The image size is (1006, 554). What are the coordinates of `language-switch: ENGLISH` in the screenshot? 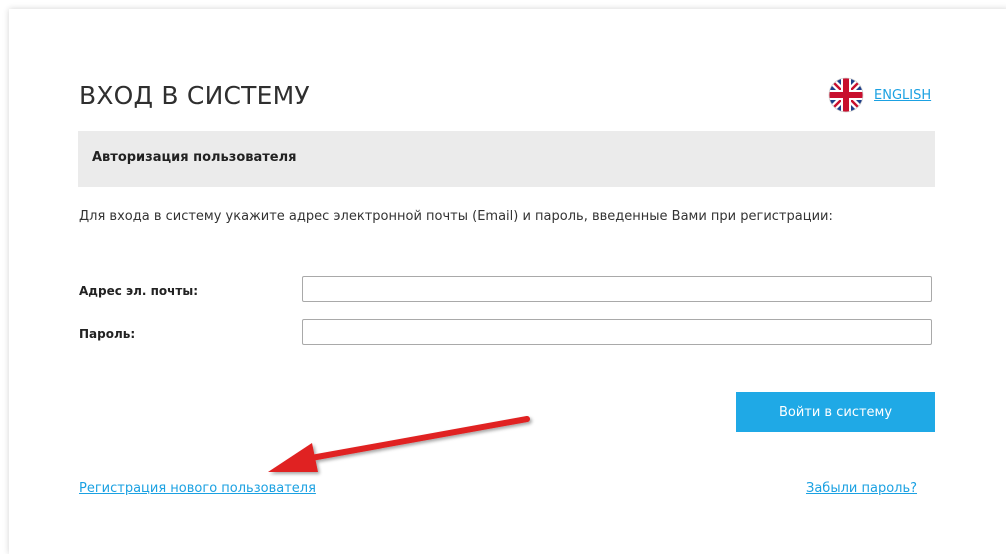 It's located at (879, 95).